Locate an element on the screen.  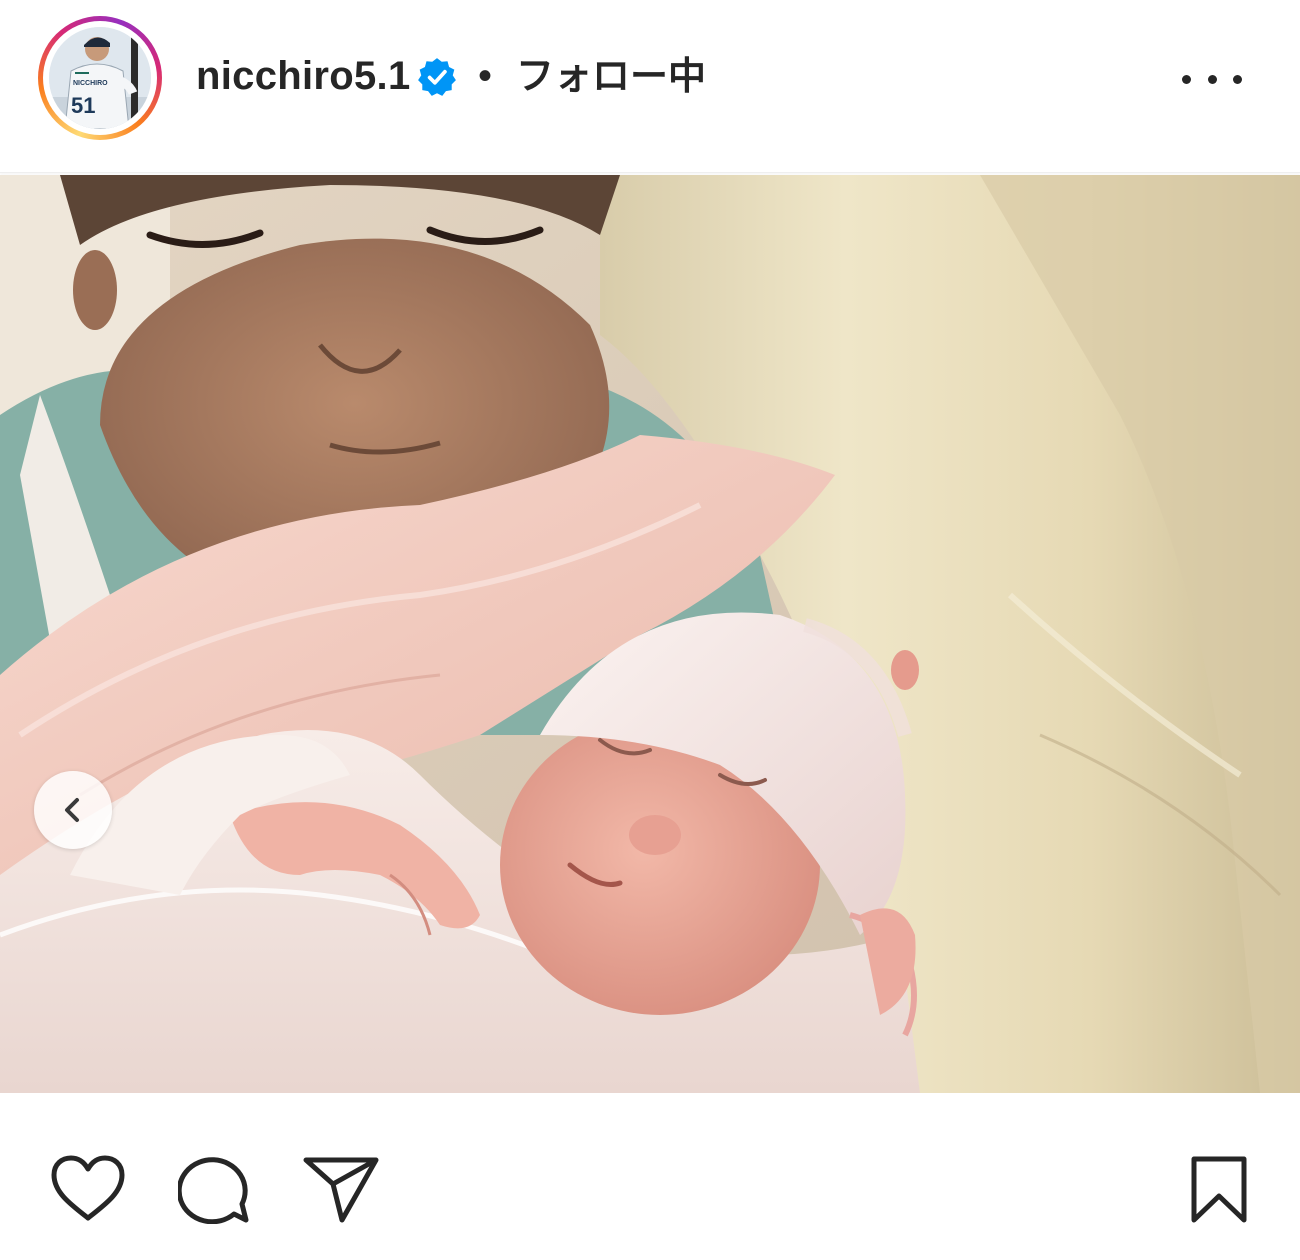
following-button: フォロー中 is located at coordinates (611, 76).